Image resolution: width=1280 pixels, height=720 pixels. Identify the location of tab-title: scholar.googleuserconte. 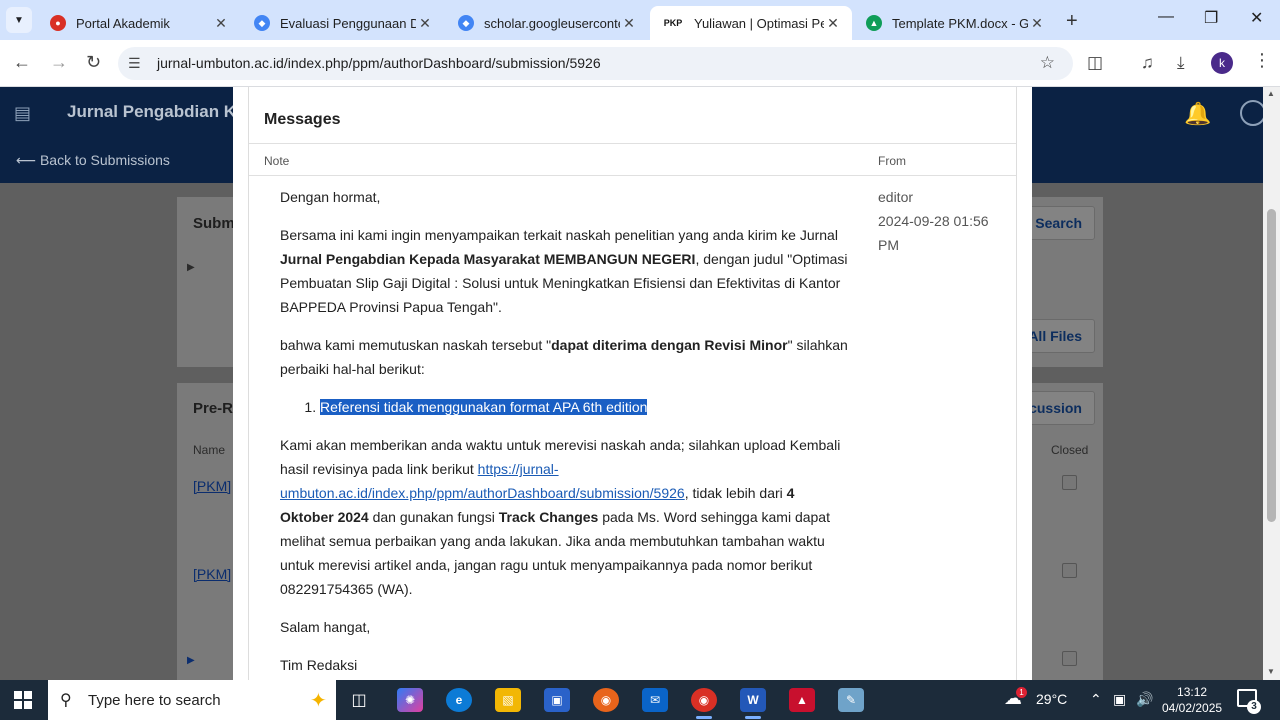
(552, 23).